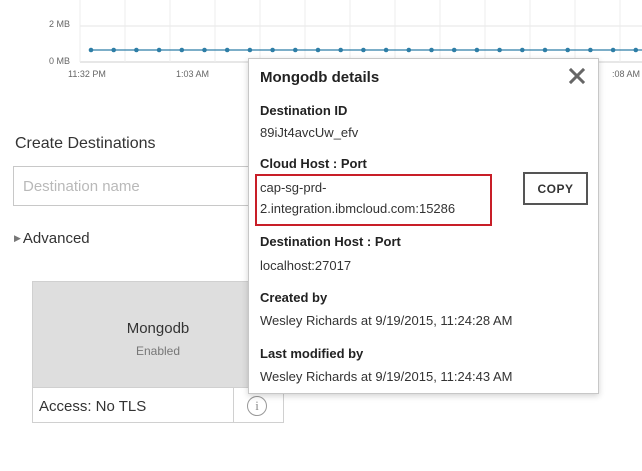 The width and height of the screenshot is (642, 471). What do you see at coordinates (309, 132) in the screenshot?
I see `destination-id-value: 89iJt4avcUw_efv` at bounding box center [309, 132].